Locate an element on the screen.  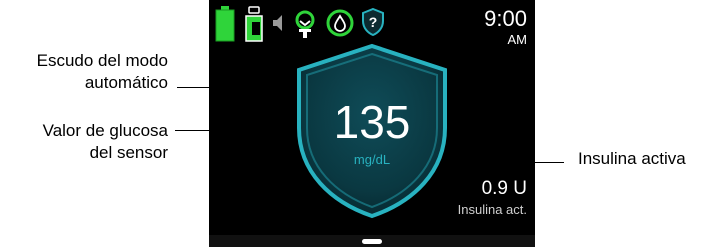
annotation-shield-line1: Escudo del modo is located at coordinates (102, 60).